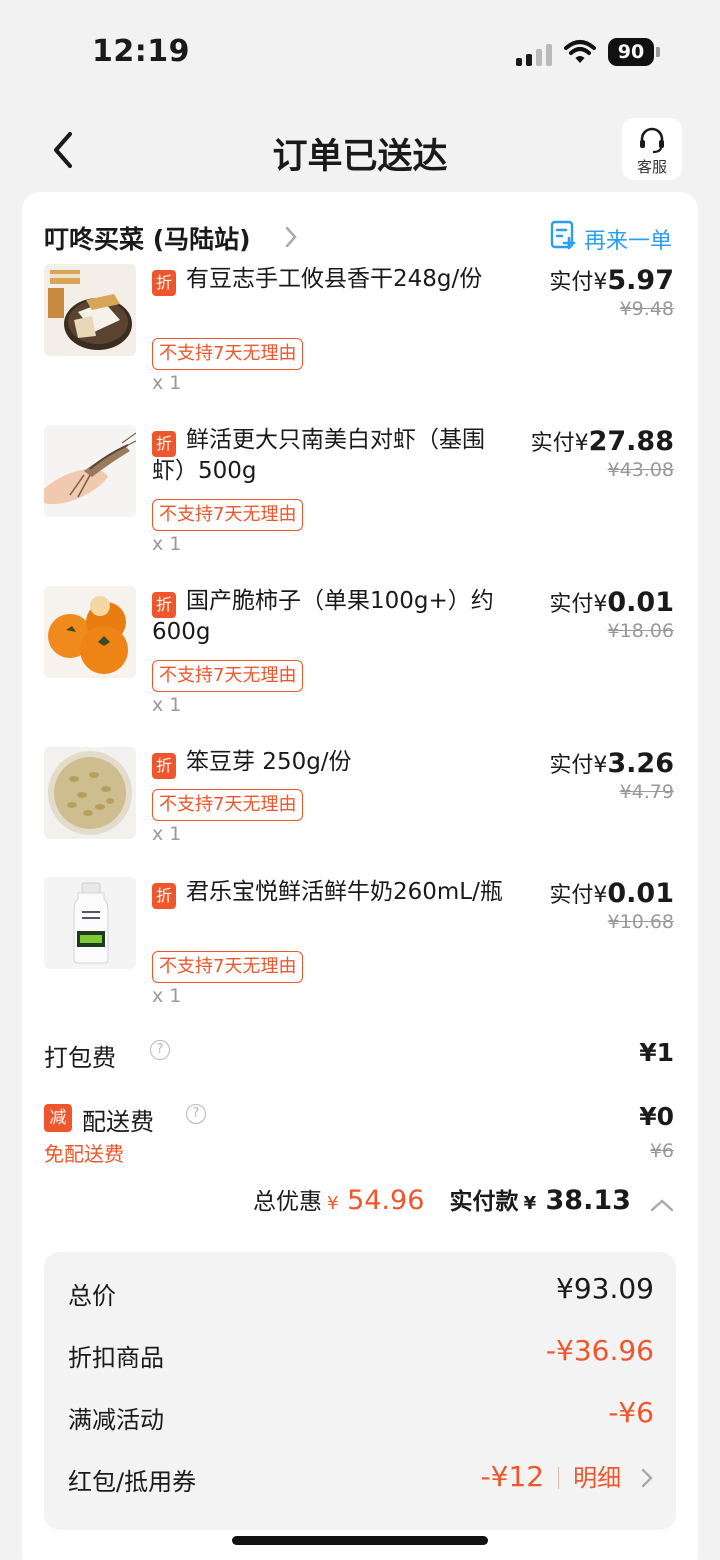  Describe the element at coordinates (90, 923) in the screenshot. I see `milk-bottle-image` at that location.